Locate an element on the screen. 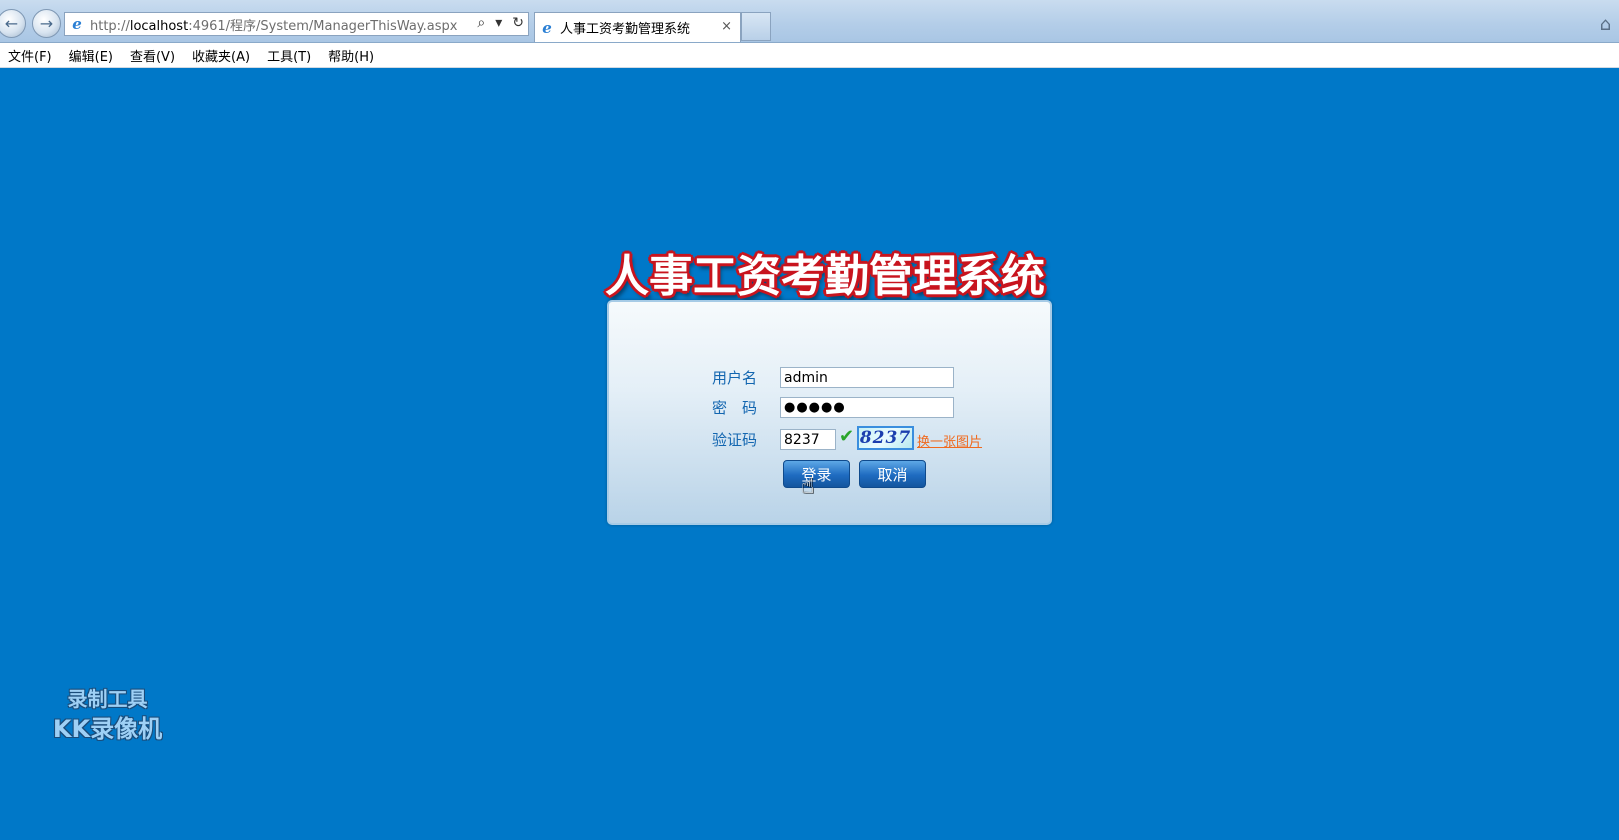  tab-active: e 人事工资考勤管理系统 × is located at coordinates (637, 27).